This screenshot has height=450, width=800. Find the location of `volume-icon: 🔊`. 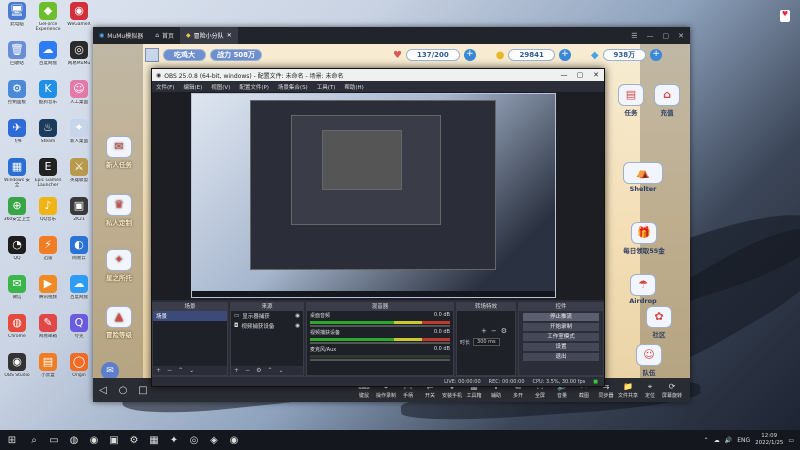

volume-icon: 🔊 is located at coordinates (728, 440).